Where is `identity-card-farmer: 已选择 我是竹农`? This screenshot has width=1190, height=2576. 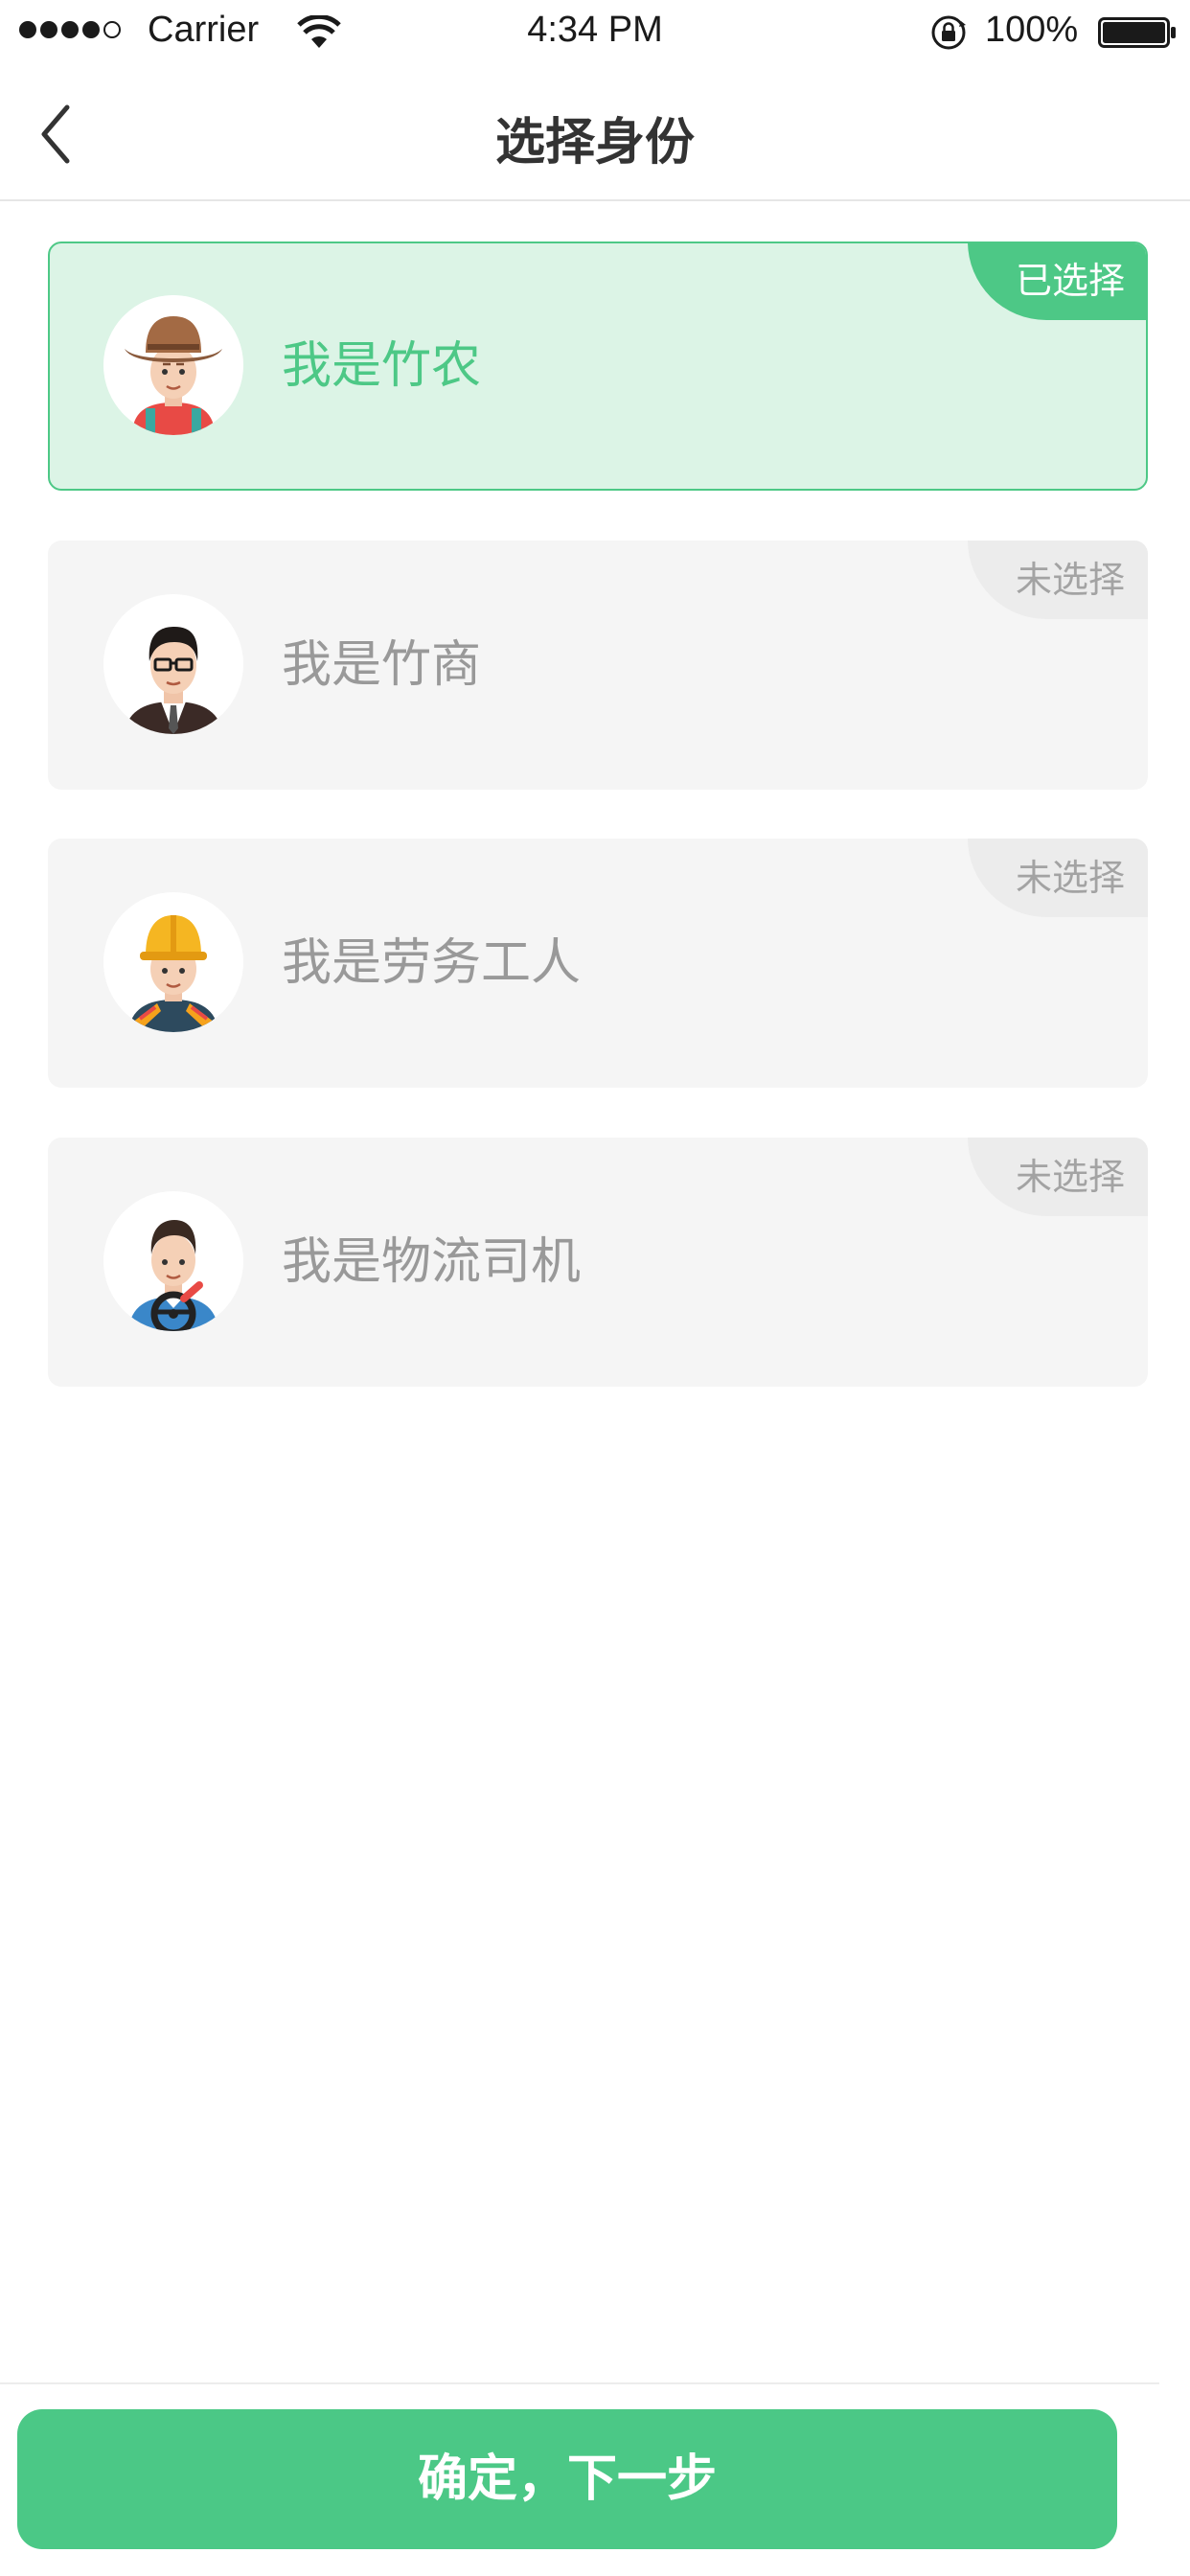 identity-card-farmer: 已选择 我是竹农 is located at coordinates (598, 366).